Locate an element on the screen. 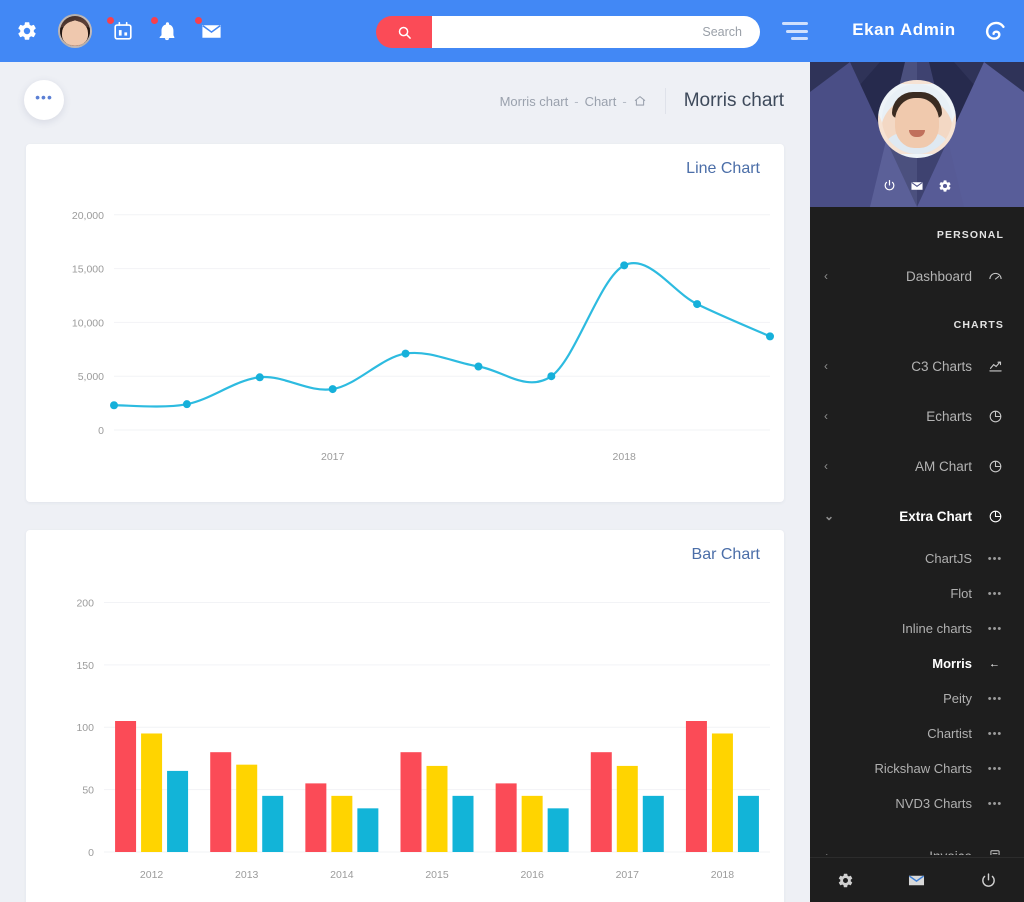 Image resolution: width=1024 pixels, height=902 pixels. svg-text: 2015 is located at coordinates (437, 875).